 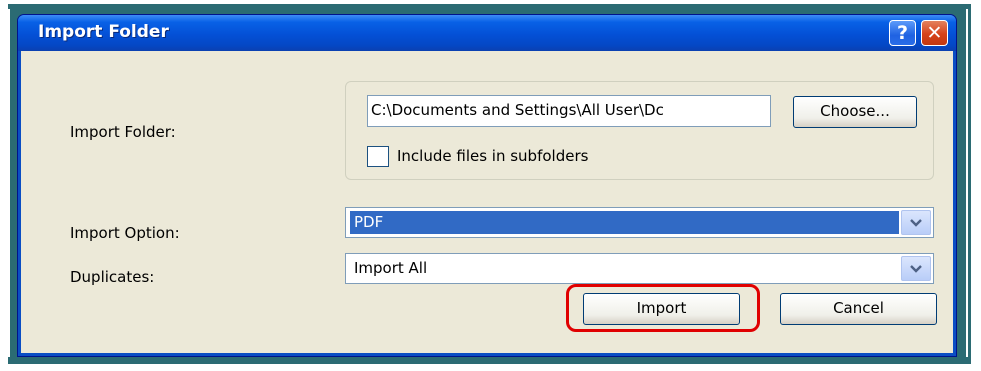 I want to click on include-subfolders-checkbox, so click(x=378, y=156).